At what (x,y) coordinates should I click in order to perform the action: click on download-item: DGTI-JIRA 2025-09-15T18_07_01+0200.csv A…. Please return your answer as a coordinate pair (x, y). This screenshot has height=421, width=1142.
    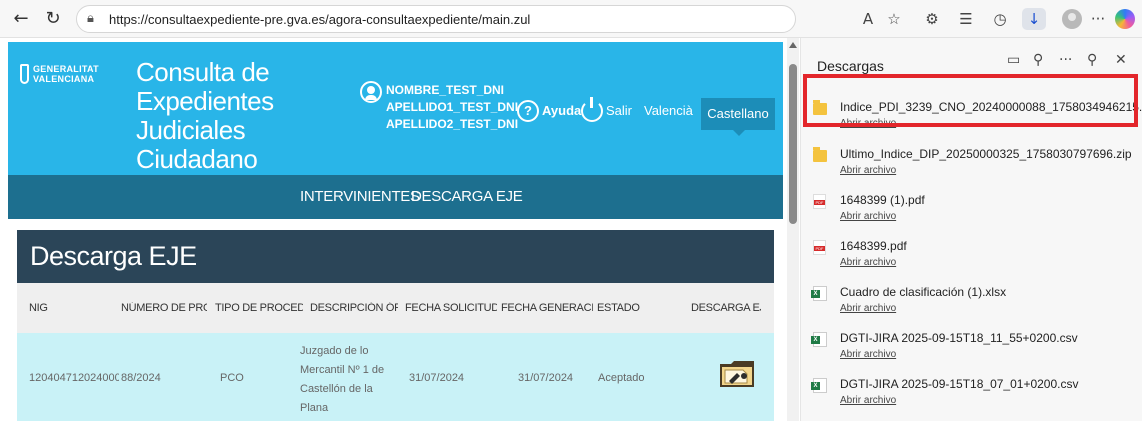
    Looking at the image, I should click on (971, 397).